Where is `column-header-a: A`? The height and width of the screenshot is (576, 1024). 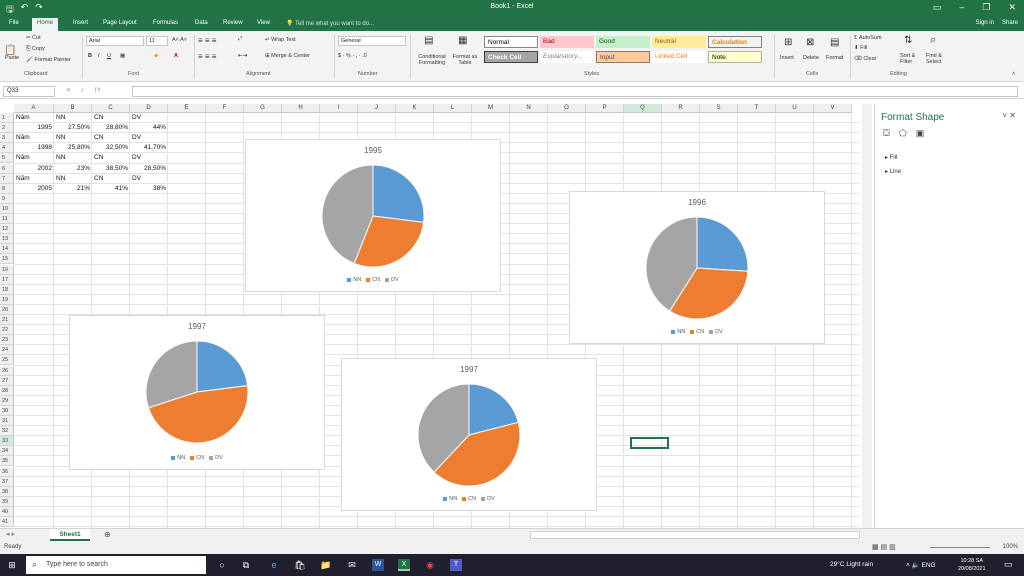
column-header-a: A is located at coordinates (34, 108).